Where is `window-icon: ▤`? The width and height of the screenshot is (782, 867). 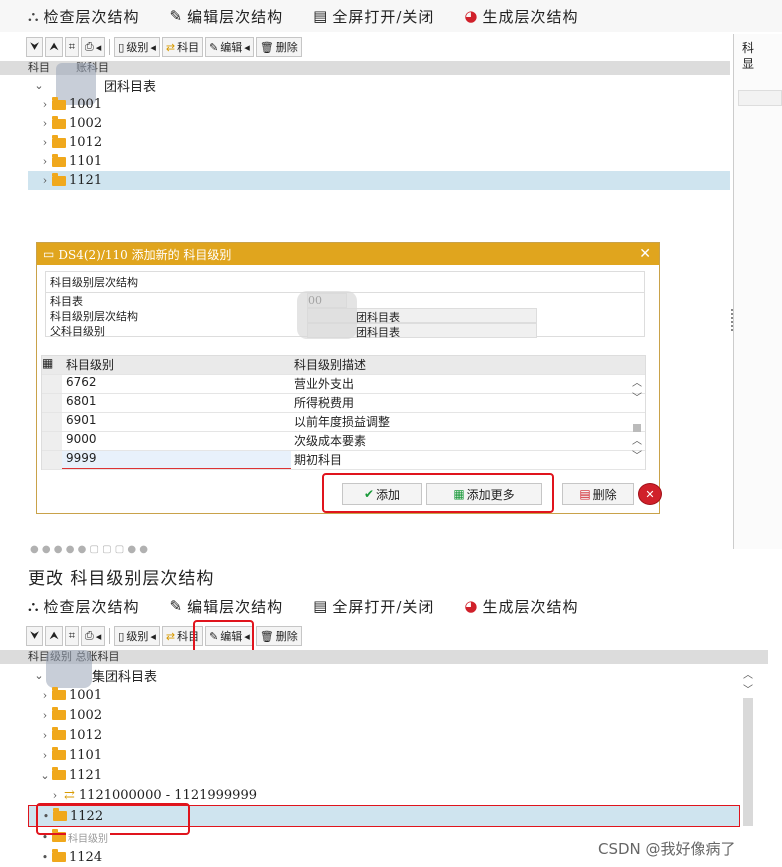 window-icon: ▤ is located at coordinates (321, 606).